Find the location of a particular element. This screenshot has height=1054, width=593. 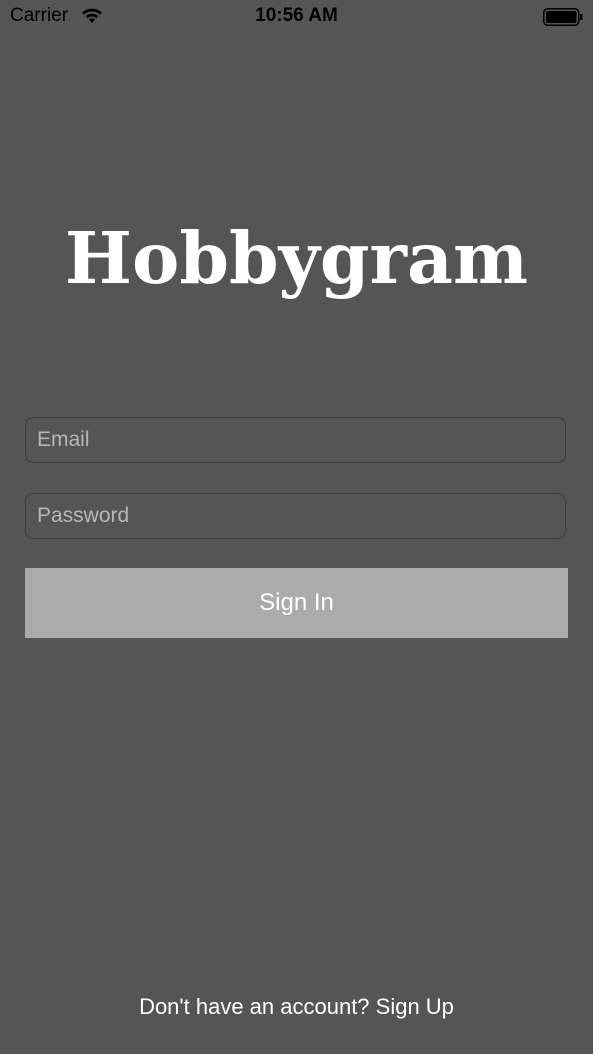

battery-icon is located at coordinates (563, 17).